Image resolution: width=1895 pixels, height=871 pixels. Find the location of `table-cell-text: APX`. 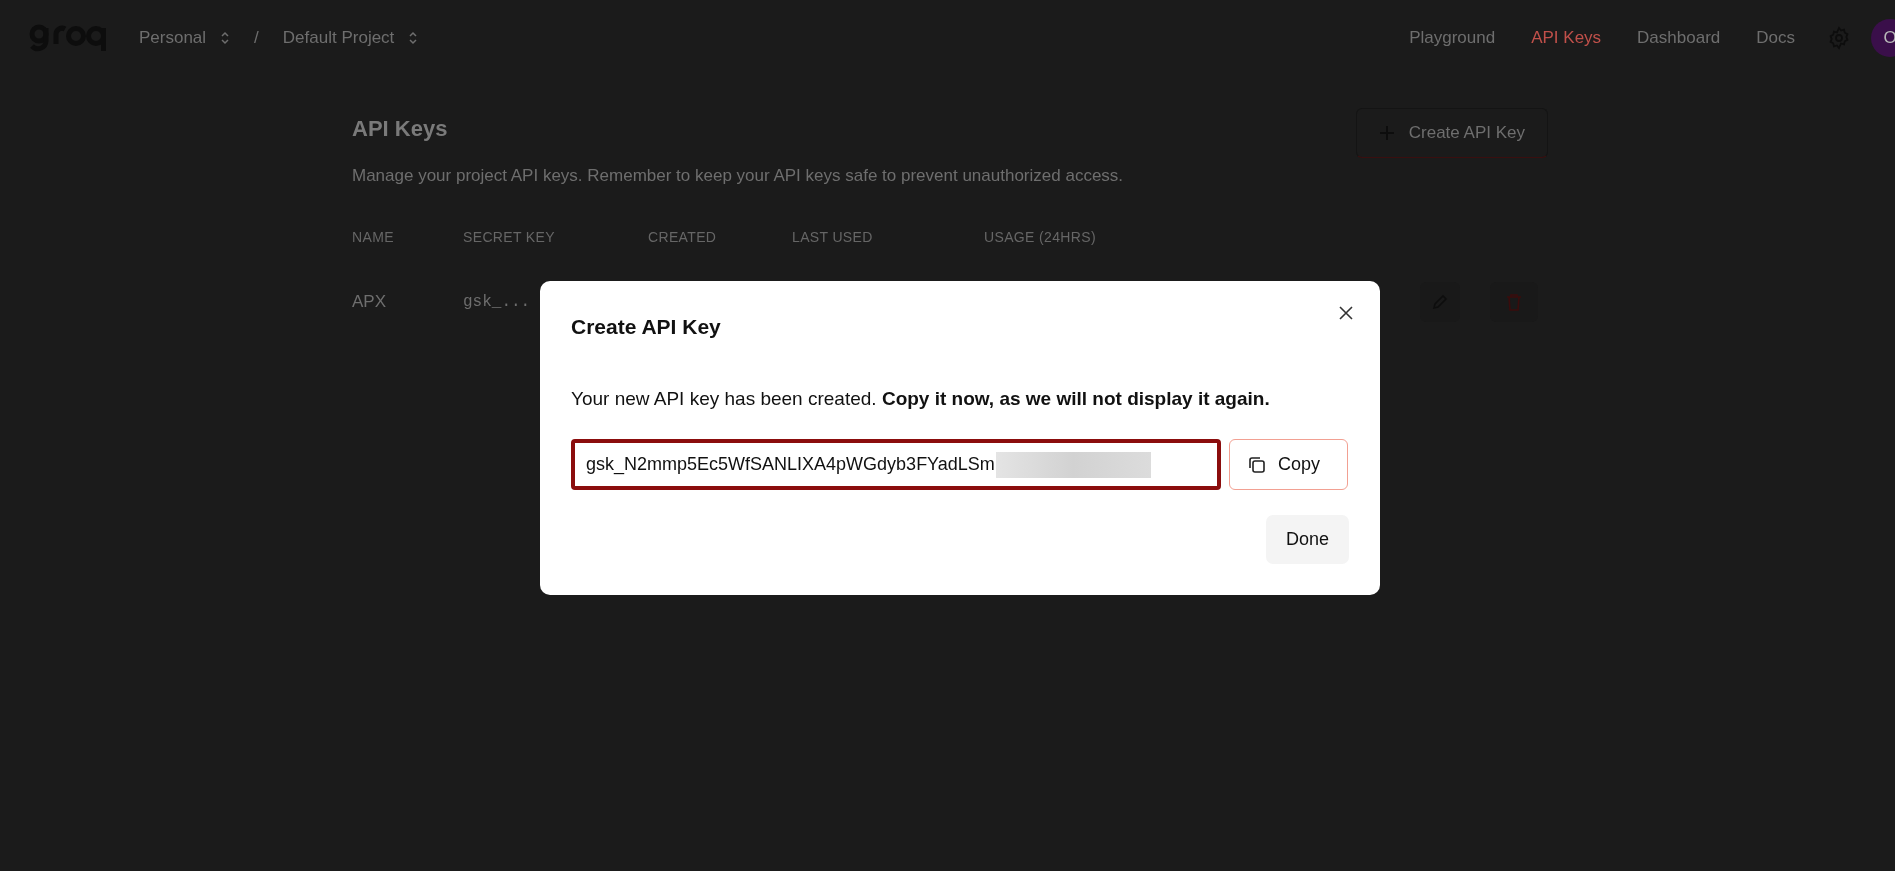

table-cell-text: APX is located at coordinates (370, 301).